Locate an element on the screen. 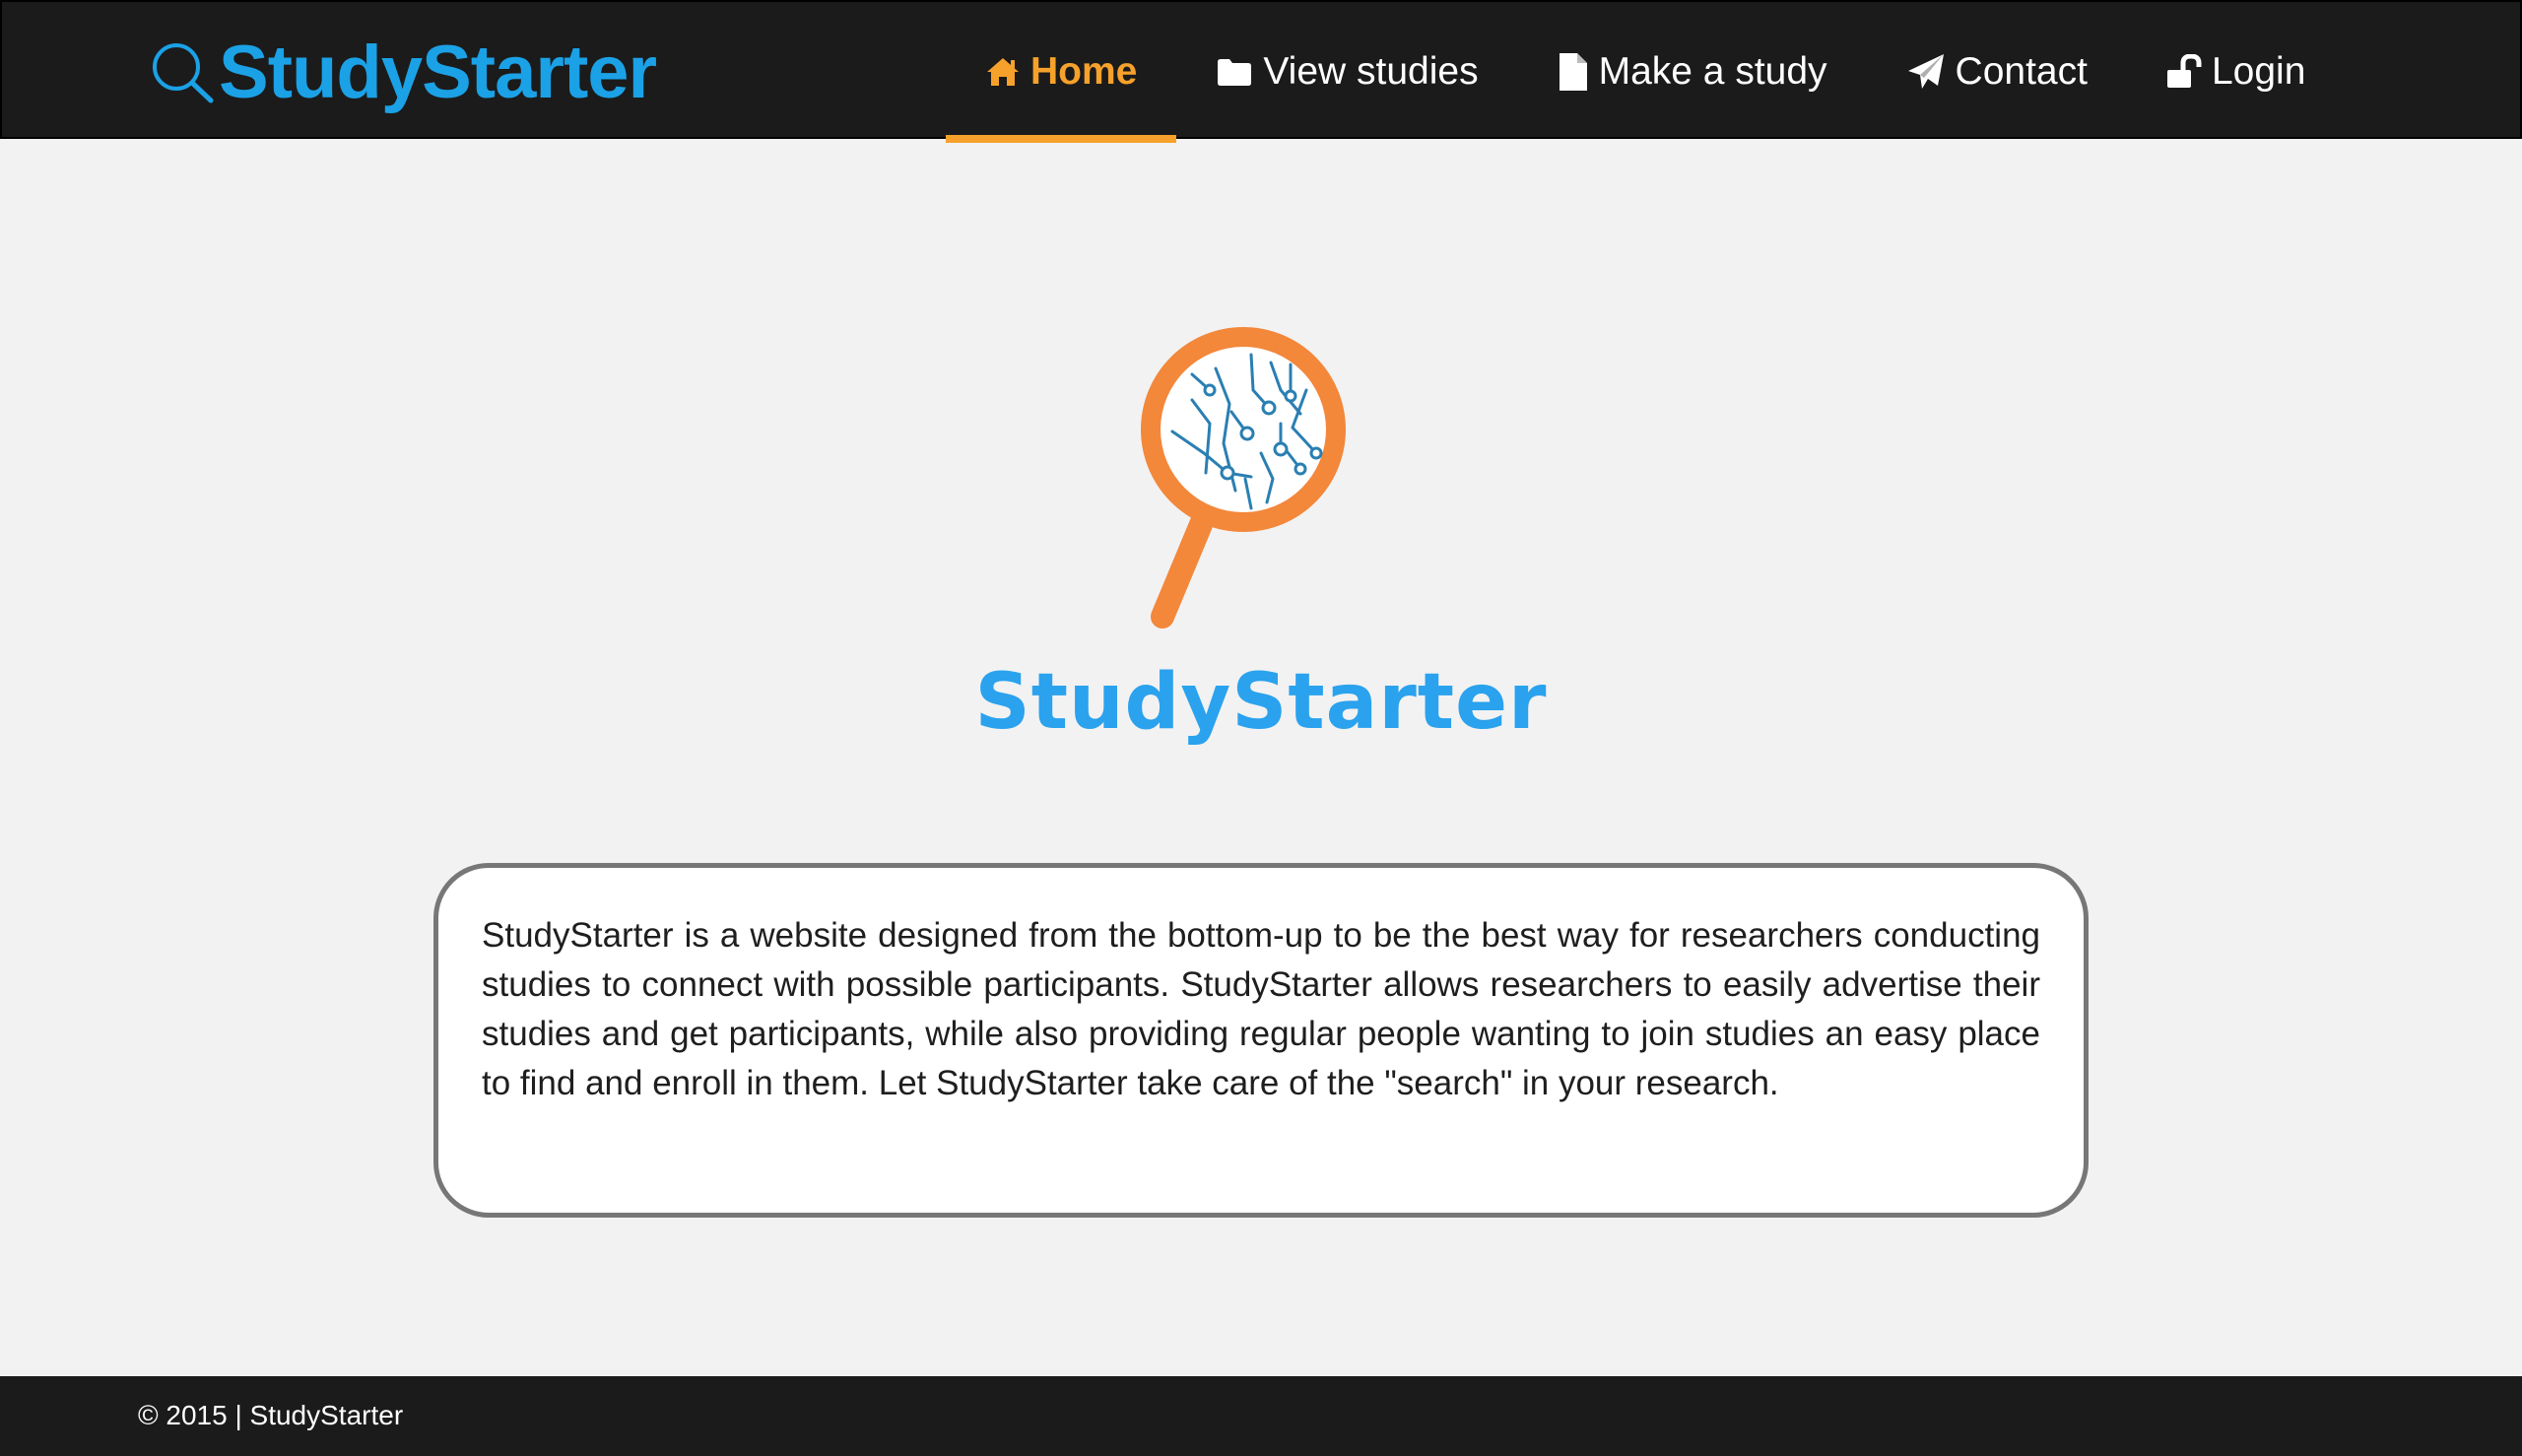 The width and height of the screenshot is (2522, 1456). paper-plane-icon is located at coordinates (1925, 71).